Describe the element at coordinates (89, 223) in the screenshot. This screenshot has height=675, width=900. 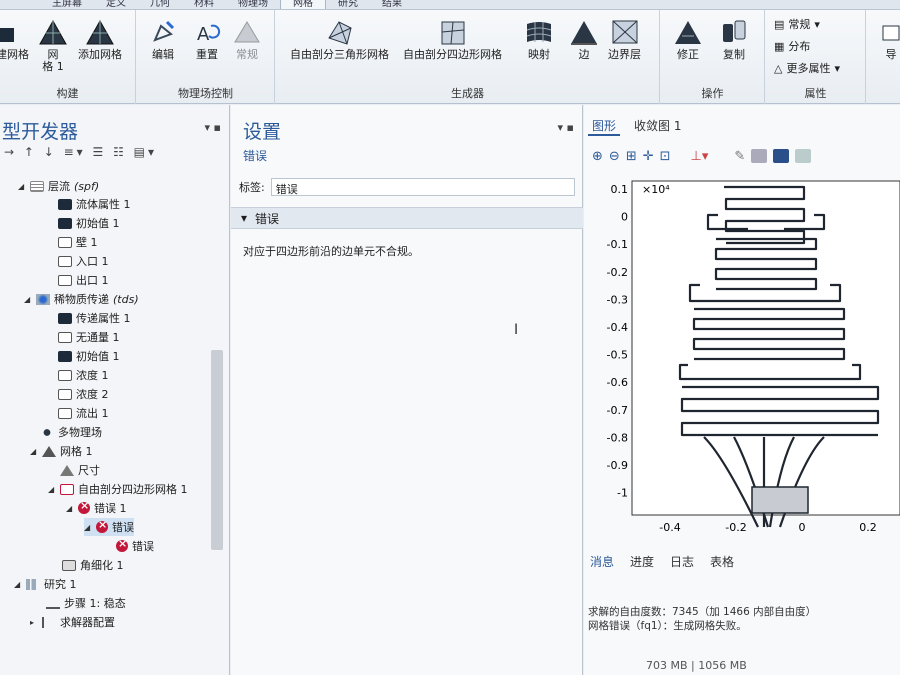
I see `tree-item-initial-values: 初始值 1` at that location.